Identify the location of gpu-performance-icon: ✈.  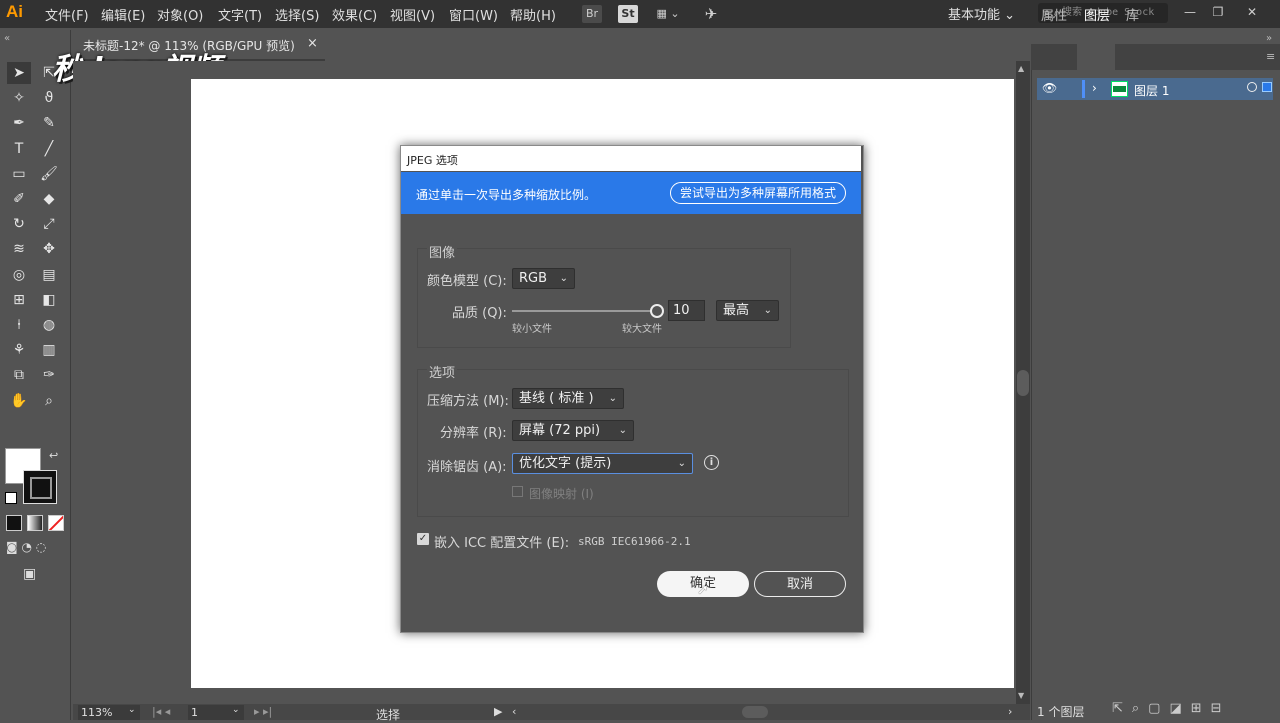
(711, 14).